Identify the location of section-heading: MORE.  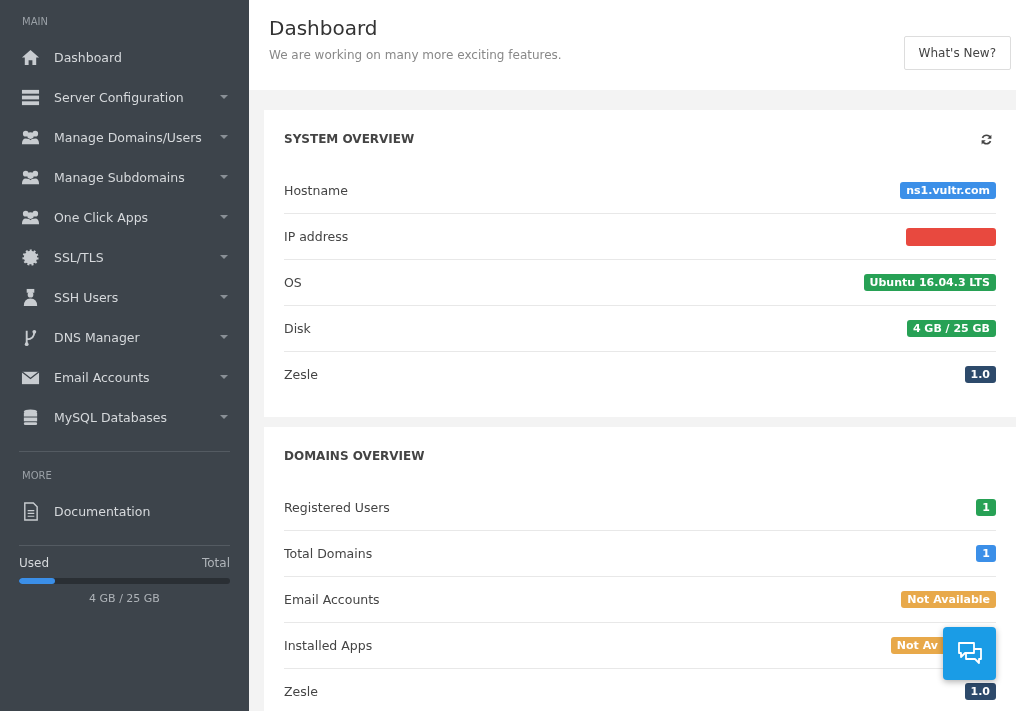
(37, 475).